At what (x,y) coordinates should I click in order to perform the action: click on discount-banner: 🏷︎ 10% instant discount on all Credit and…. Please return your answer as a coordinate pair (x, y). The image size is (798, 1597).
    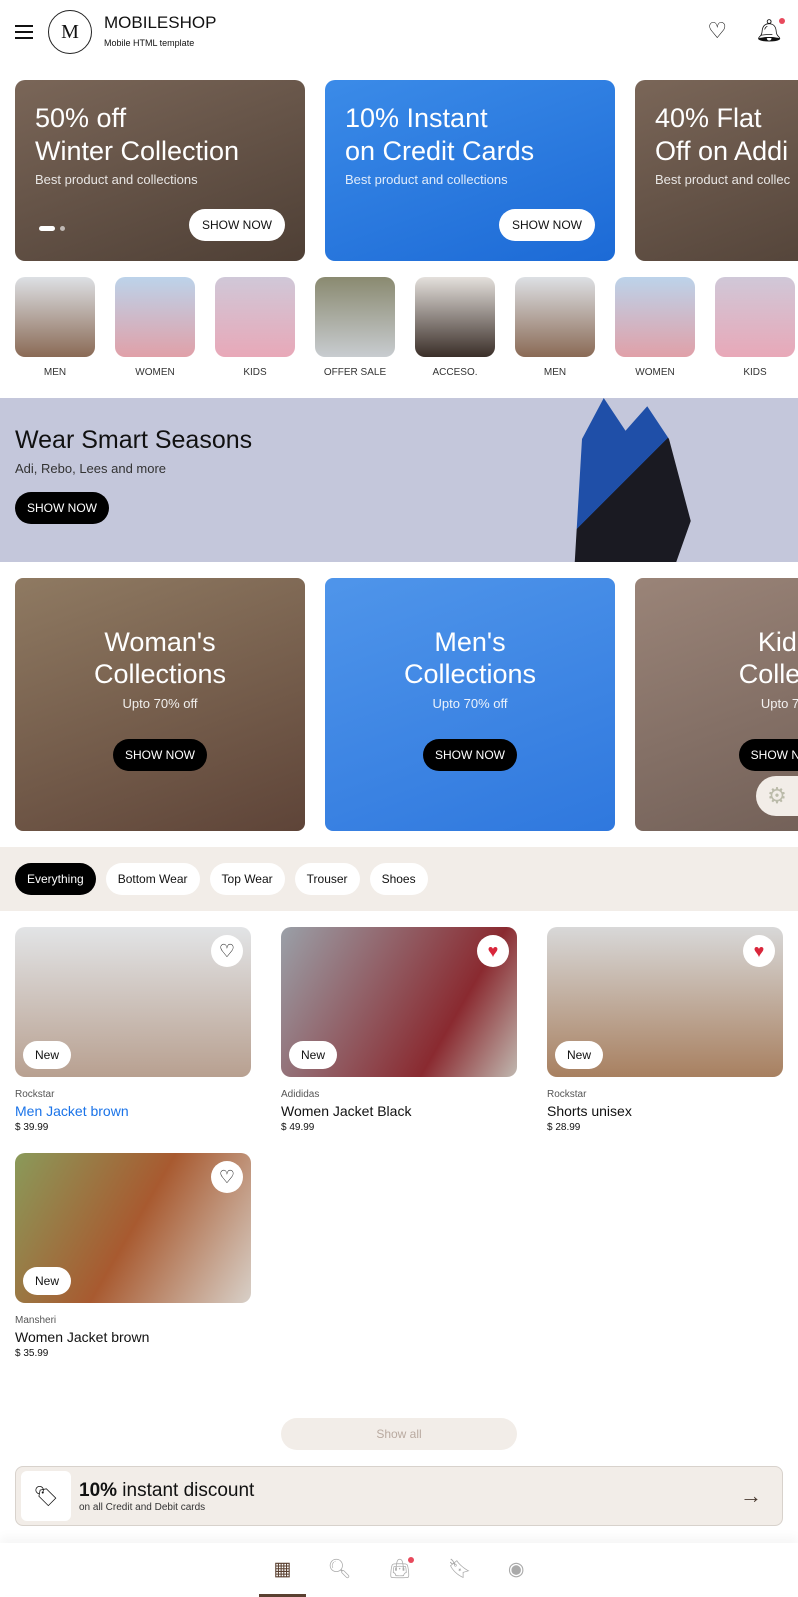
    Looking at the image, I should click on (399, 1496).